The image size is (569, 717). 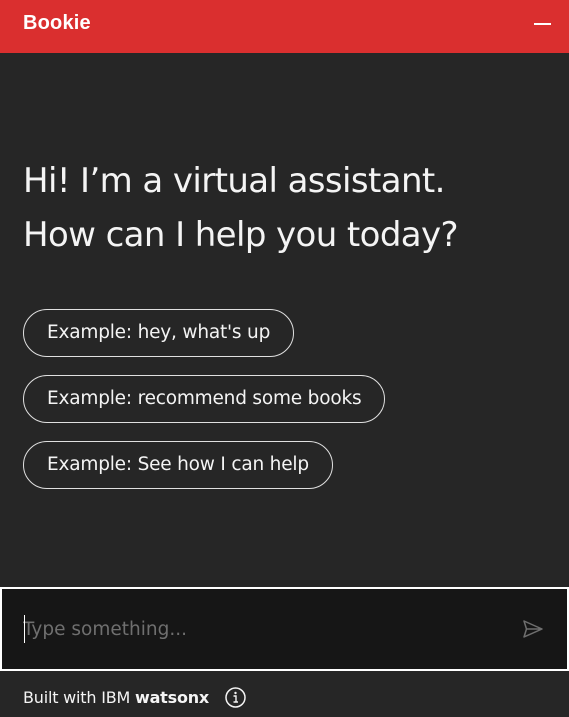 I want to click on suggestion-chip: Example: hey, what's up, so click(x=159, y=333).